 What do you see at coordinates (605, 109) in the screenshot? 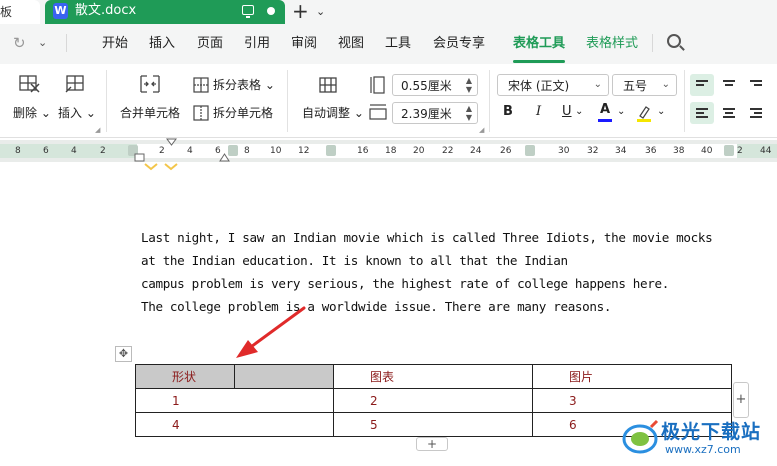
I see `font-color-button: A` at bounding box center [605, 109].